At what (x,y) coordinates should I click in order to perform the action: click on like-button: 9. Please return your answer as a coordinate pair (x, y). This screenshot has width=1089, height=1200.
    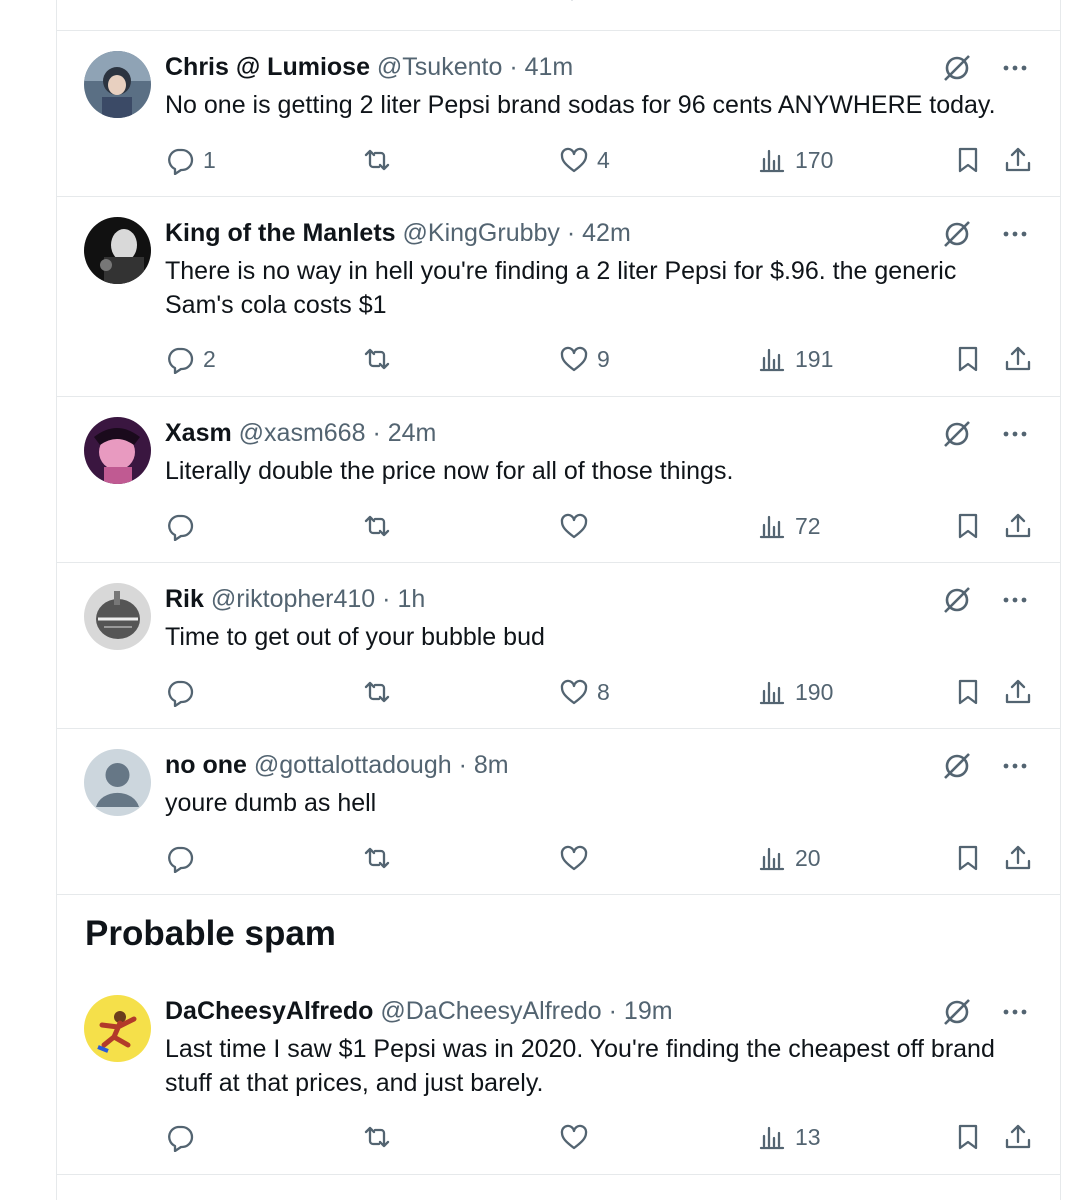
    Looking at the image, I should click on (584, 359).